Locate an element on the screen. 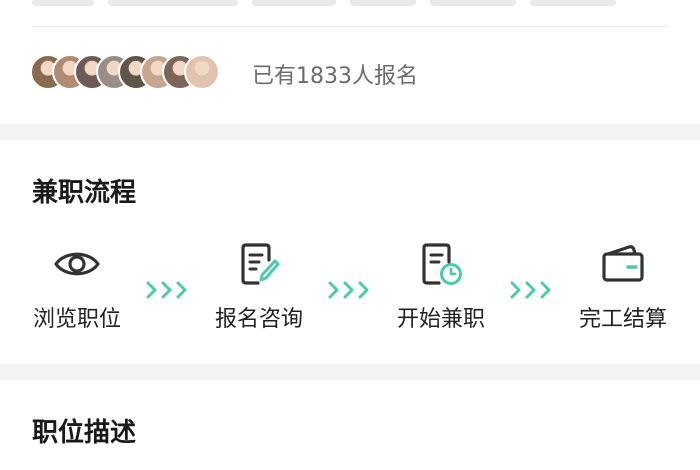 The height and width of the screenshot is (470, 700). divider is located at coordinates (350, 26).